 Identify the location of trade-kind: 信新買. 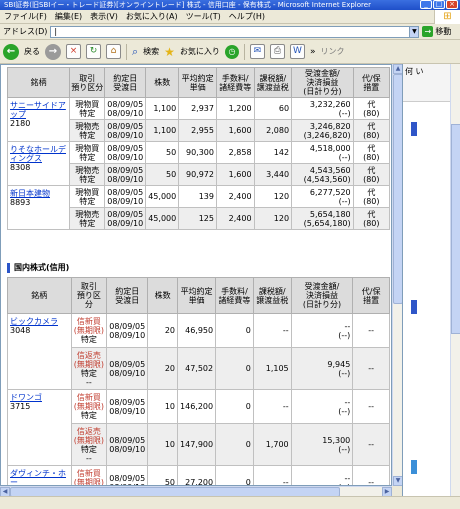
(88, 397).